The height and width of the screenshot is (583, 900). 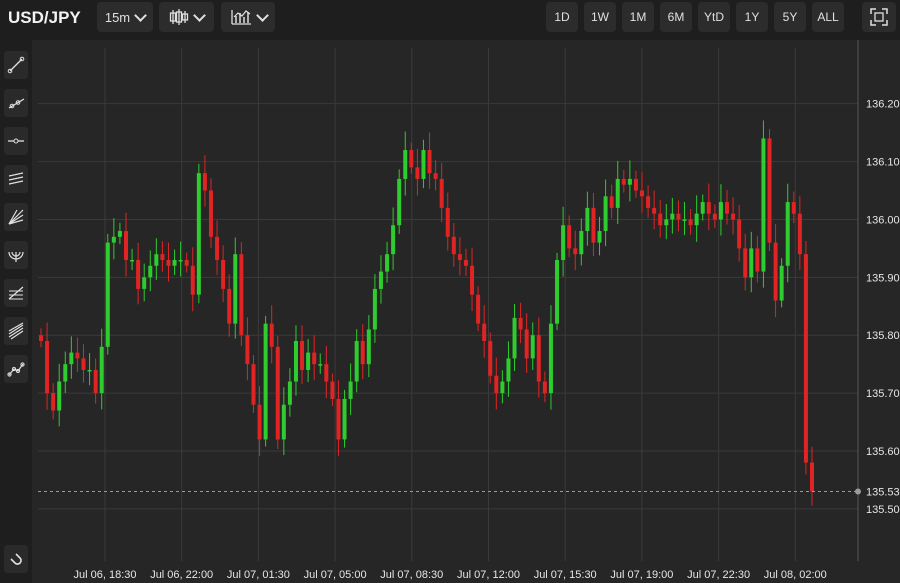 I want to click on time-tick-label: Jul 07, 19:00, so click(x=641, y=575).